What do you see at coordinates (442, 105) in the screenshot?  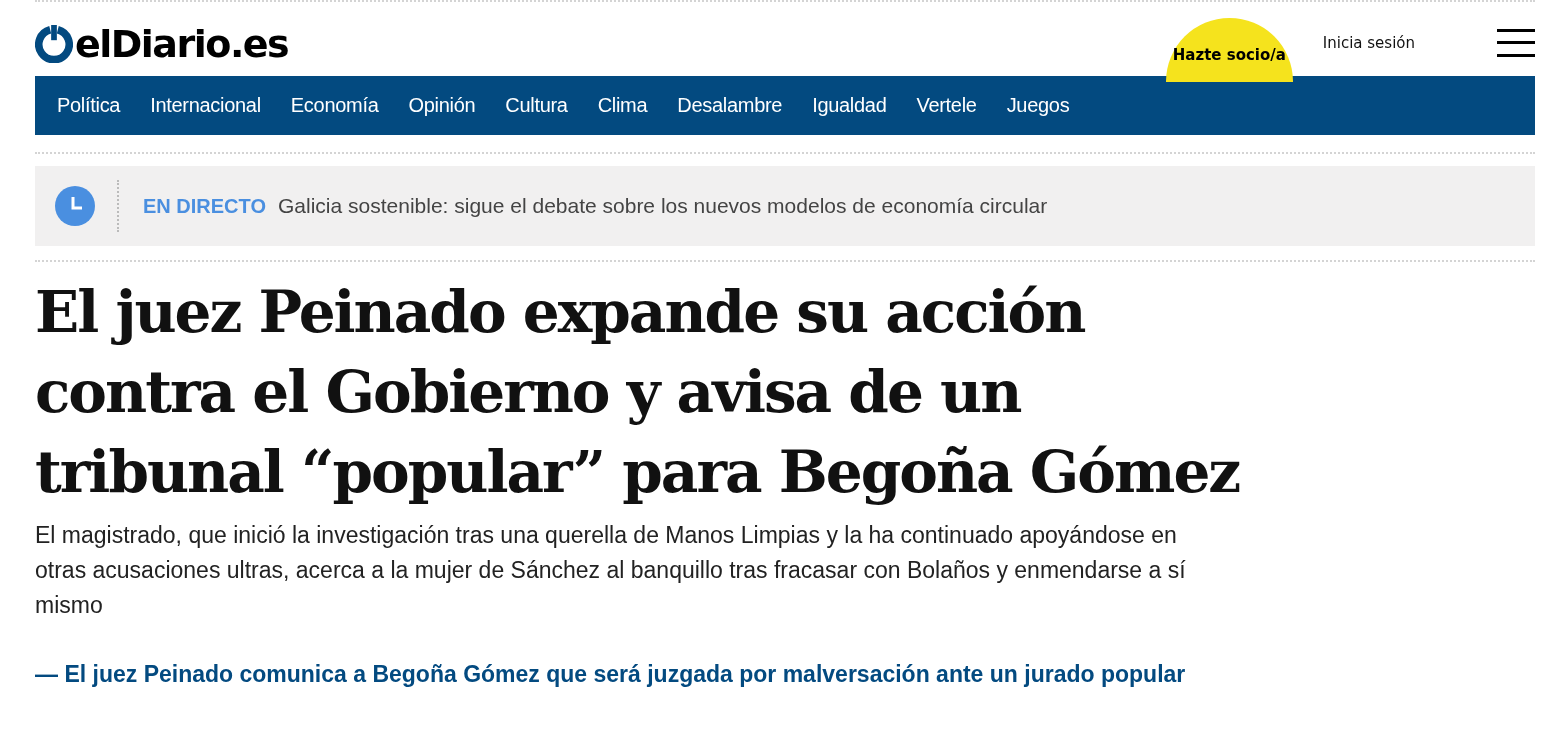 I see `nav-link: Opinión` at bounding box center [442, 105].